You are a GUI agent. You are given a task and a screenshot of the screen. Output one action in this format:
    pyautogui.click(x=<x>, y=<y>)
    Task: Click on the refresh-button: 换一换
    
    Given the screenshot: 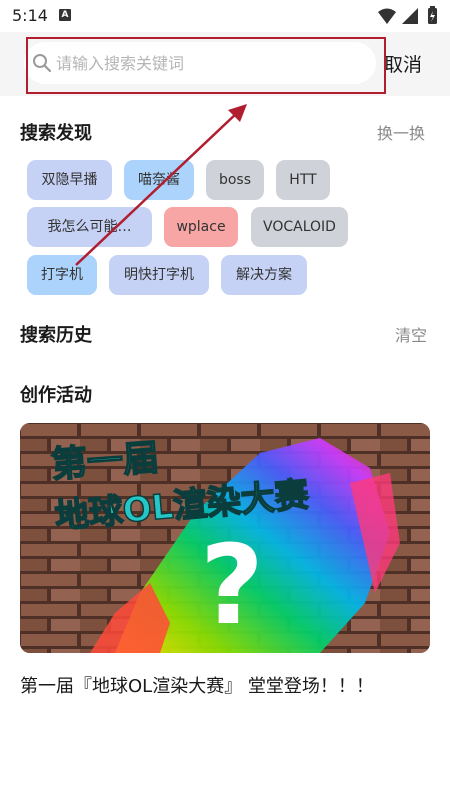 What is the action you would take?
    pyautogui.click(x=401, y=132)
    